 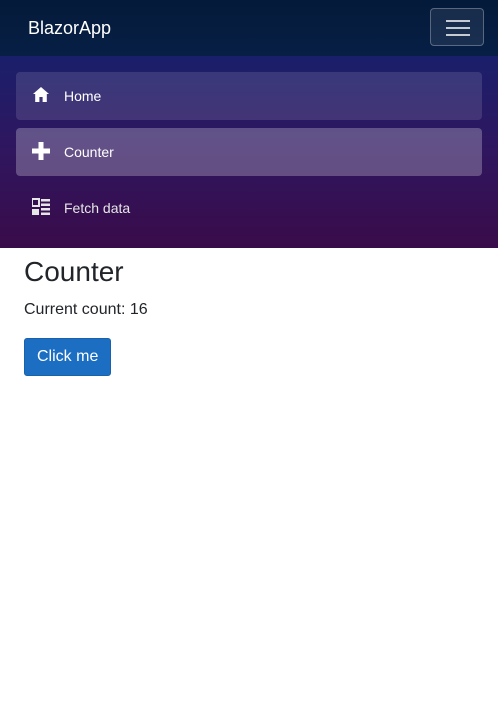 I want to click on plus-icon, so click(x=41, y=151).